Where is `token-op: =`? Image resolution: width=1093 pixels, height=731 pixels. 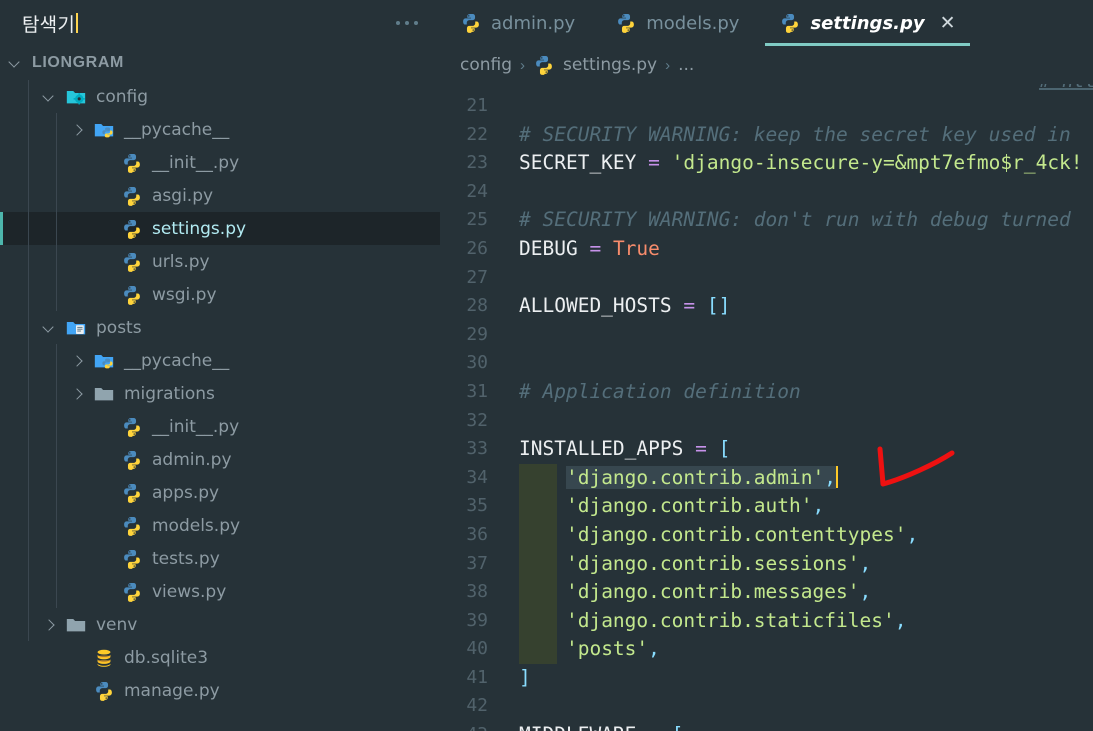 token-op: = is located at coordinates (701, 449).